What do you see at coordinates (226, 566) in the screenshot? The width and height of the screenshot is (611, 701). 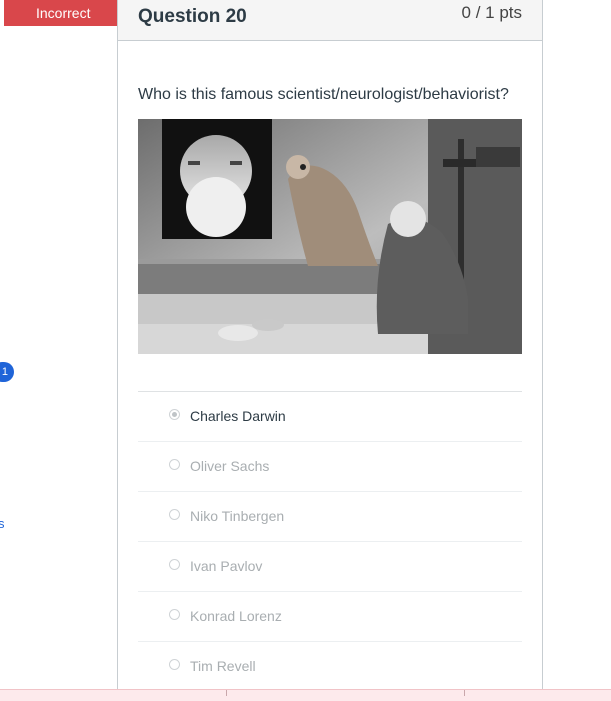 I see `answer-label: Ivan Pavlov` at bounding box center [226, 566].